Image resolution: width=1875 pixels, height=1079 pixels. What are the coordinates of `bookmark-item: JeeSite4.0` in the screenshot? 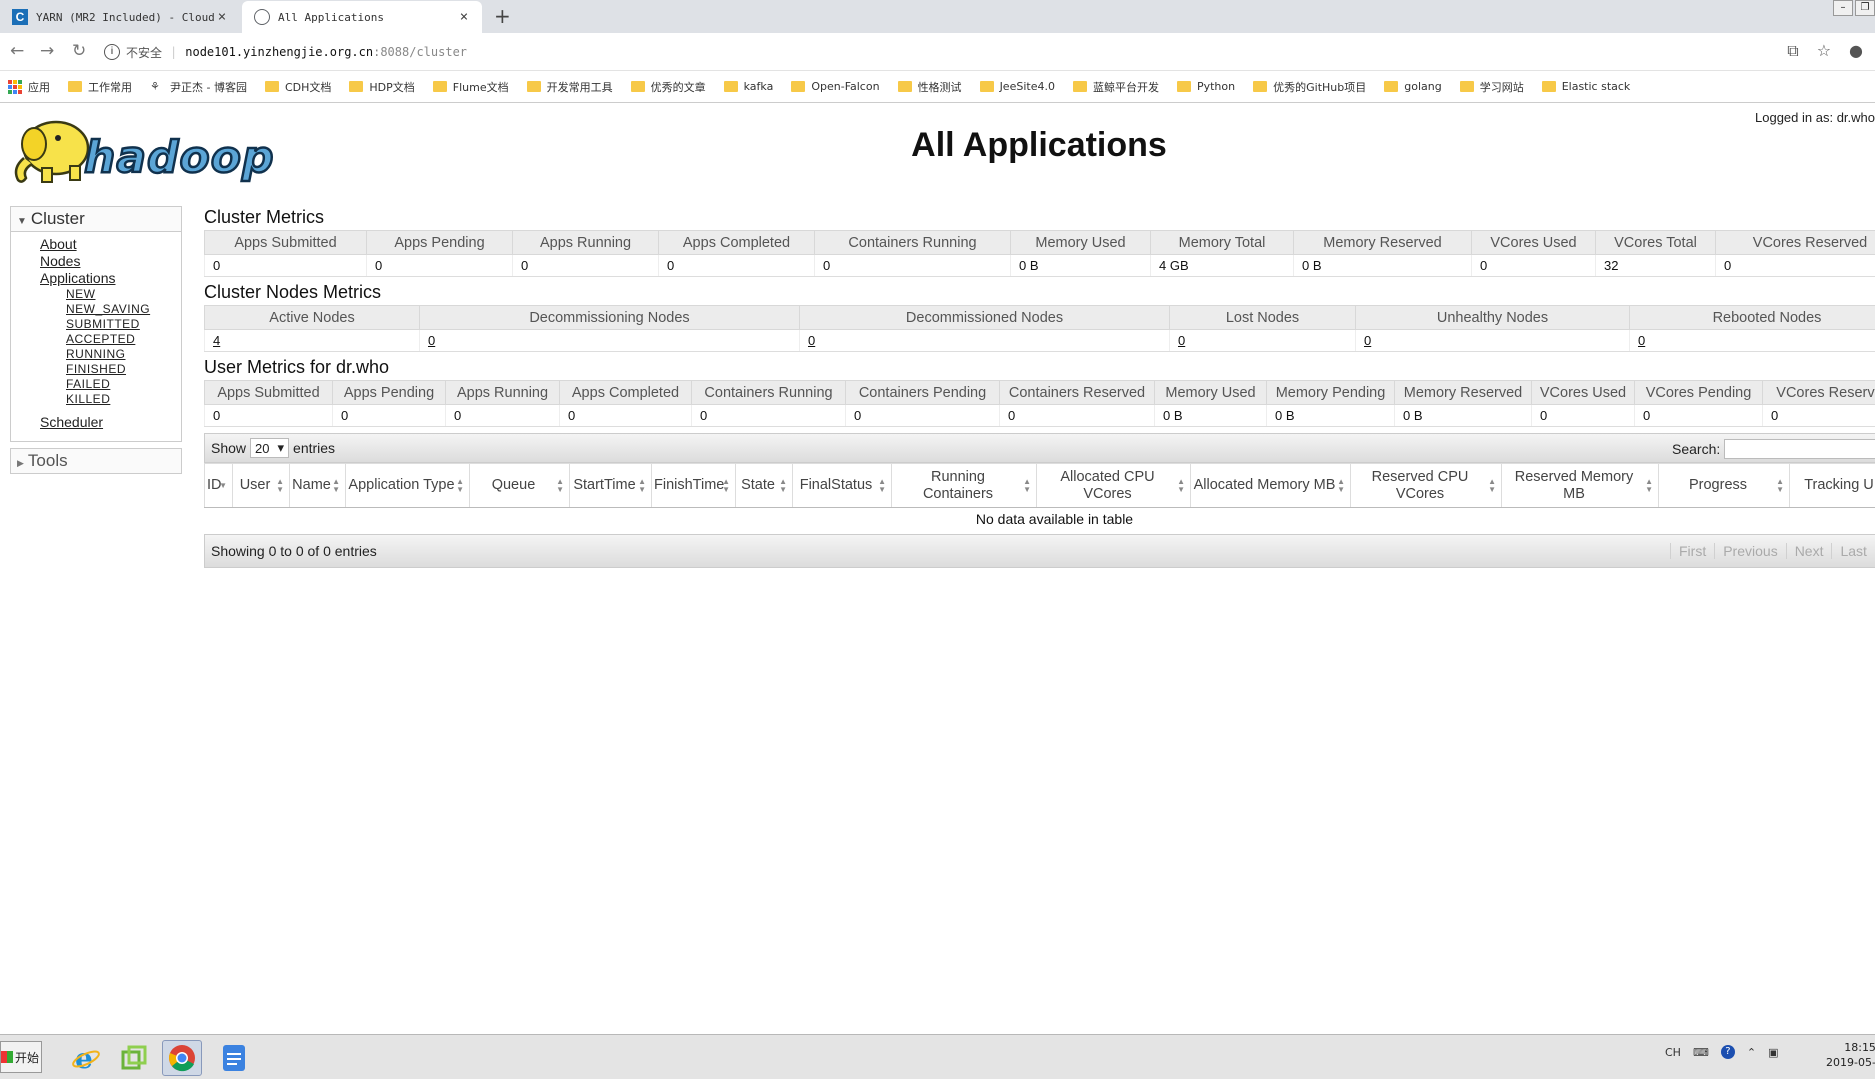 It's located at (1017, 86).